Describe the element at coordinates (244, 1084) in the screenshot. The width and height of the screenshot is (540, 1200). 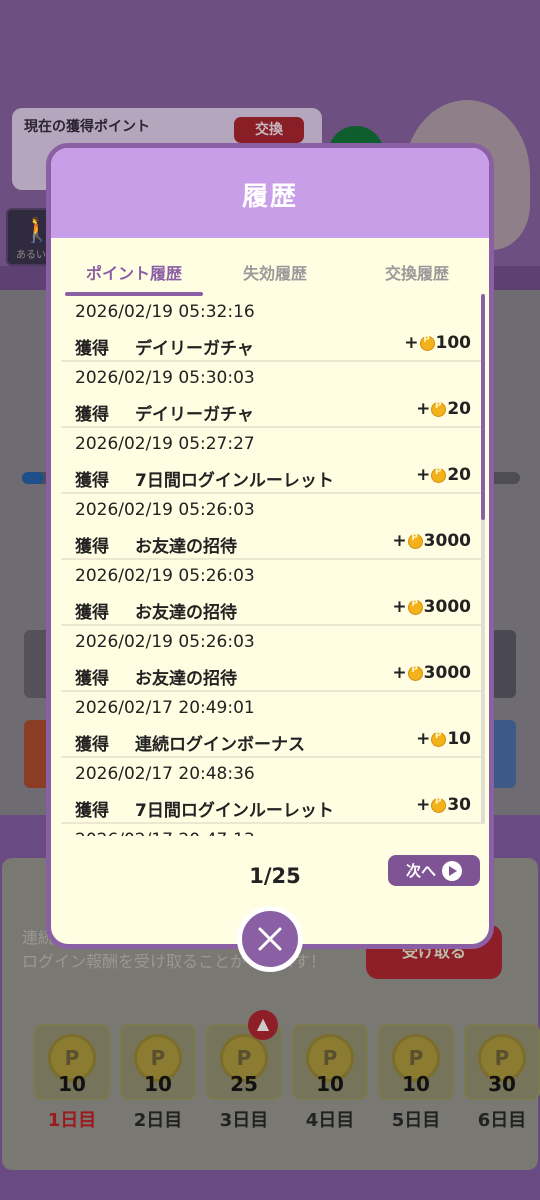
I see `day-amount: 25` at that location.